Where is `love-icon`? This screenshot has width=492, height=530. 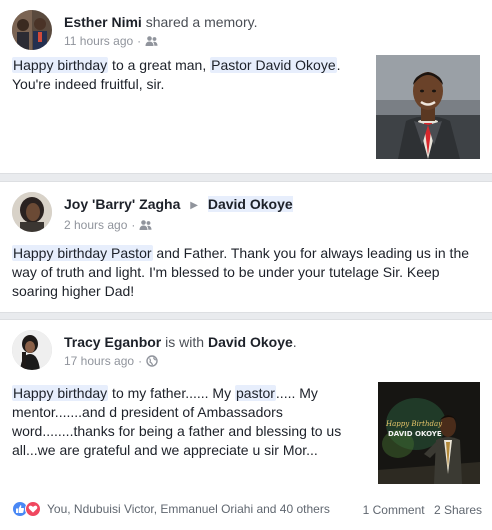 love-icon is located at coordinates (33, 509).